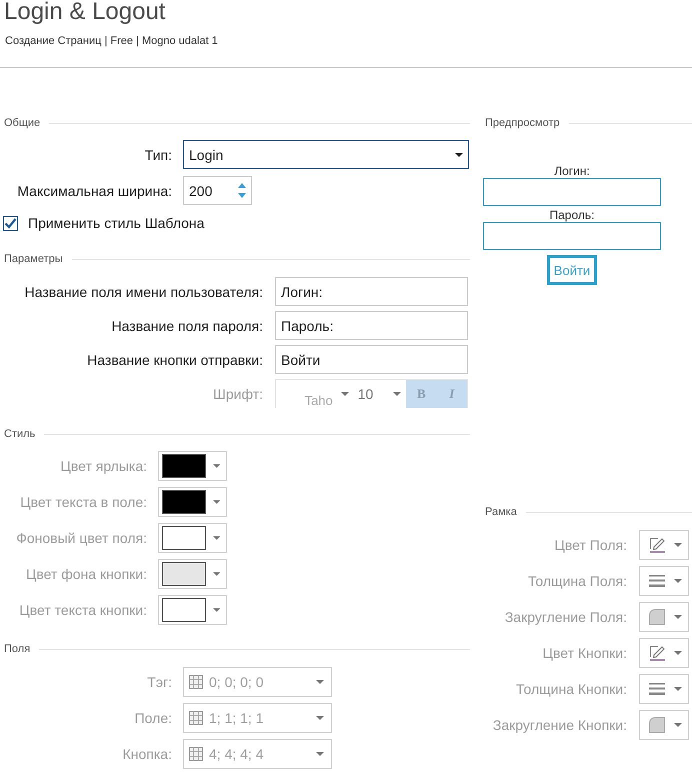  Describe the element at coordinates (371, 291) in the screenshot. I see `text-input: Логин:` at that location.